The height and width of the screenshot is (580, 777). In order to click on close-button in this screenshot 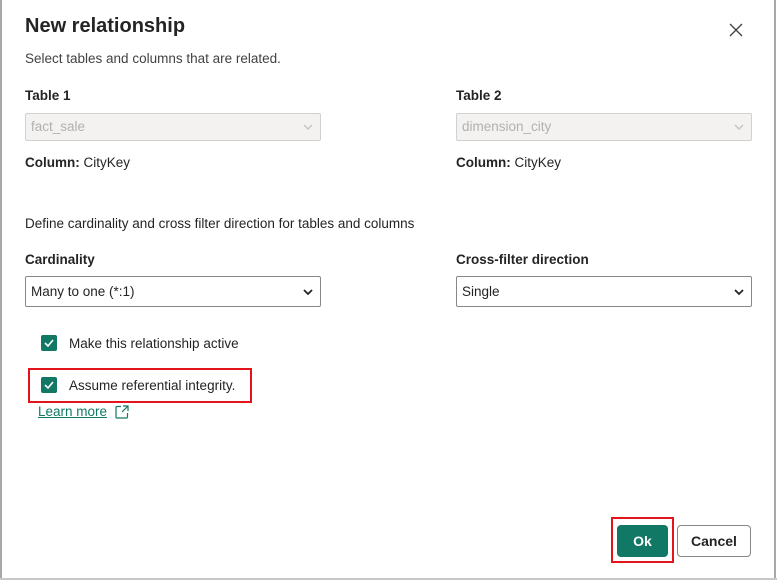, I will do `click(736, 30)`.